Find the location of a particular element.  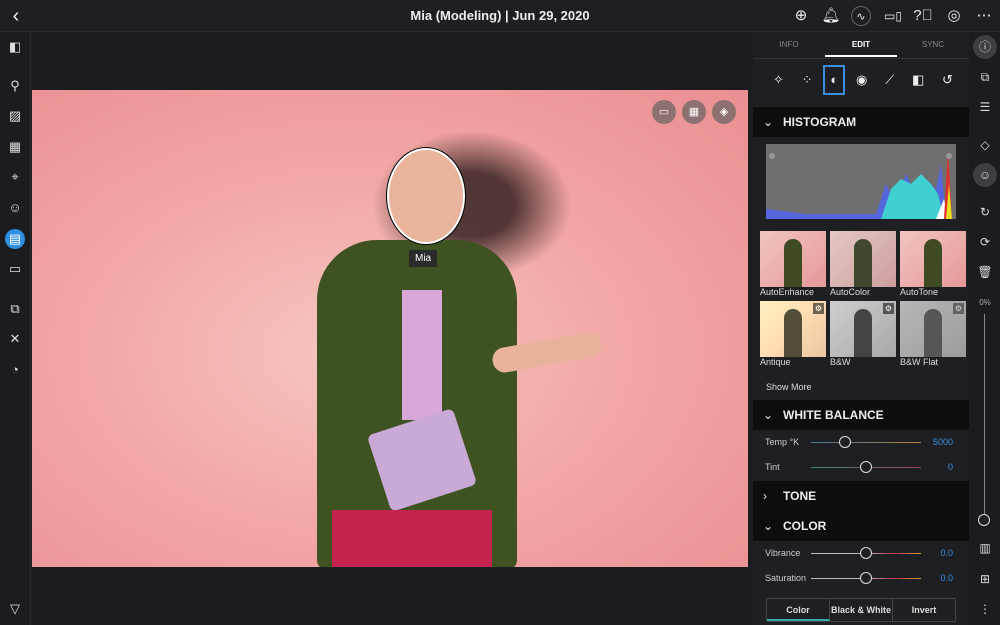

color-mode-color: Color is located at coordinates (798, 610).